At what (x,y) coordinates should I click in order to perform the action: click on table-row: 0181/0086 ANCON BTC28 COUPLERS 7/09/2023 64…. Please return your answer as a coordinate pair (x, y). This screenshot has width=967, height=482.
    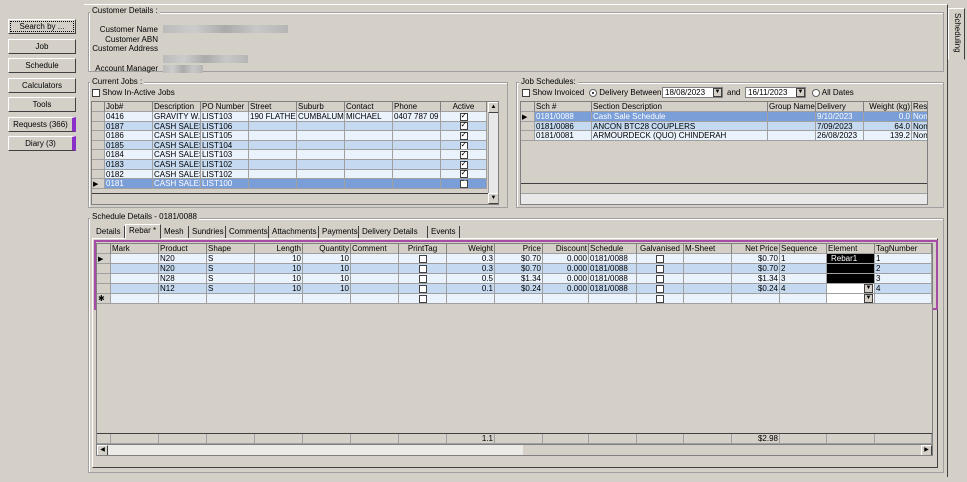
    Looking at the image, I should click on (724, 126).